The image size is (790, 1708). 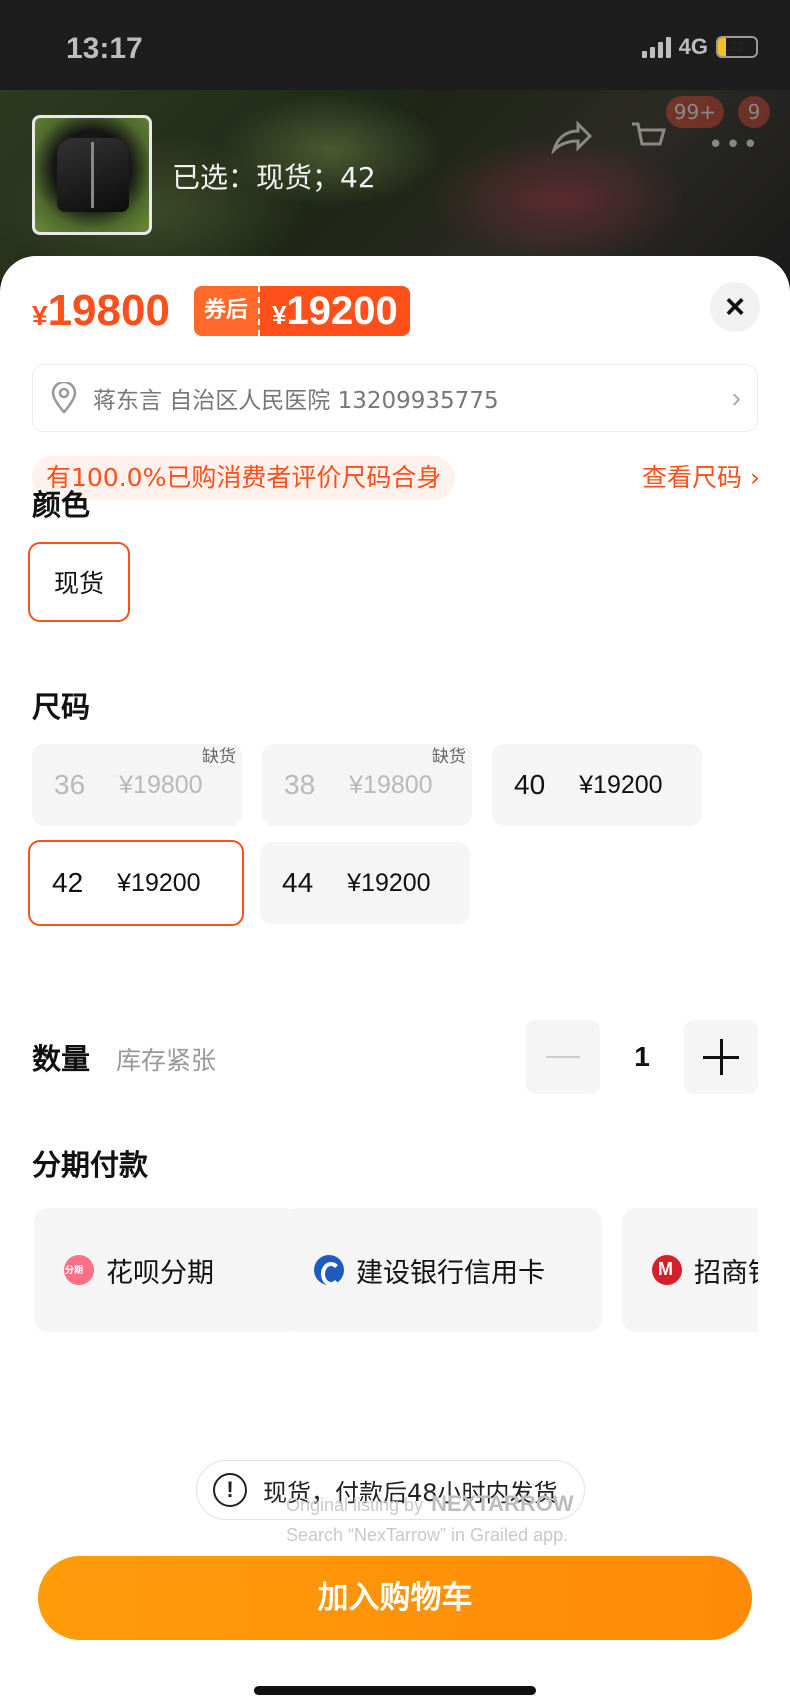 What do you see at coordinates (230, 1490) in the screenshot?
I see `info-icon: !` at bounding box center [230, 1490].